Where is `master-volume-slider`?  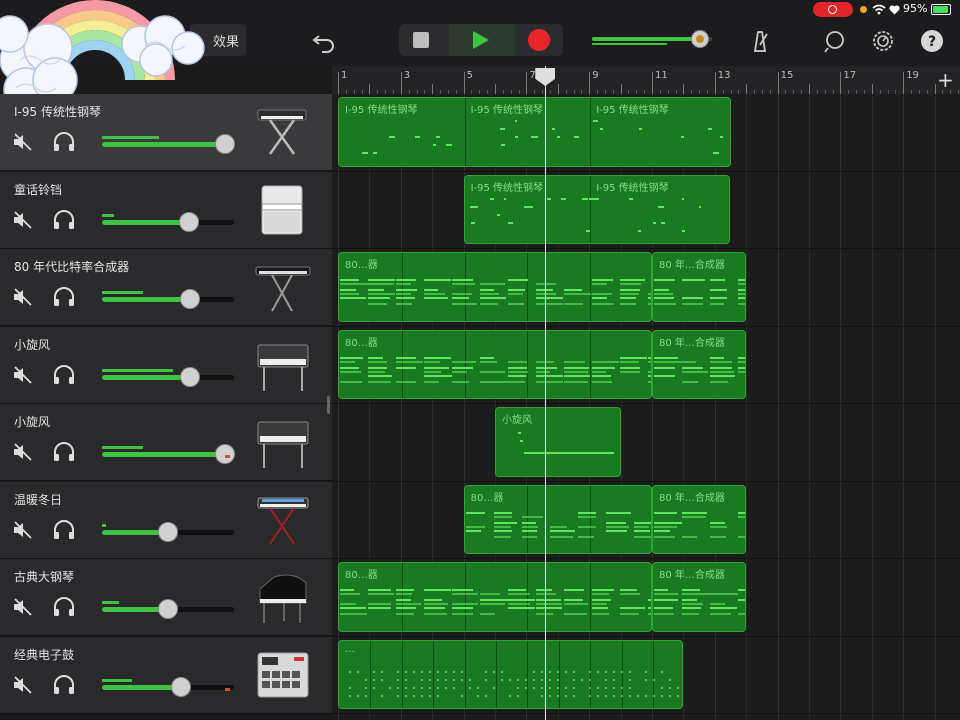
master-volume-slider is located at coordinates (652, 39).